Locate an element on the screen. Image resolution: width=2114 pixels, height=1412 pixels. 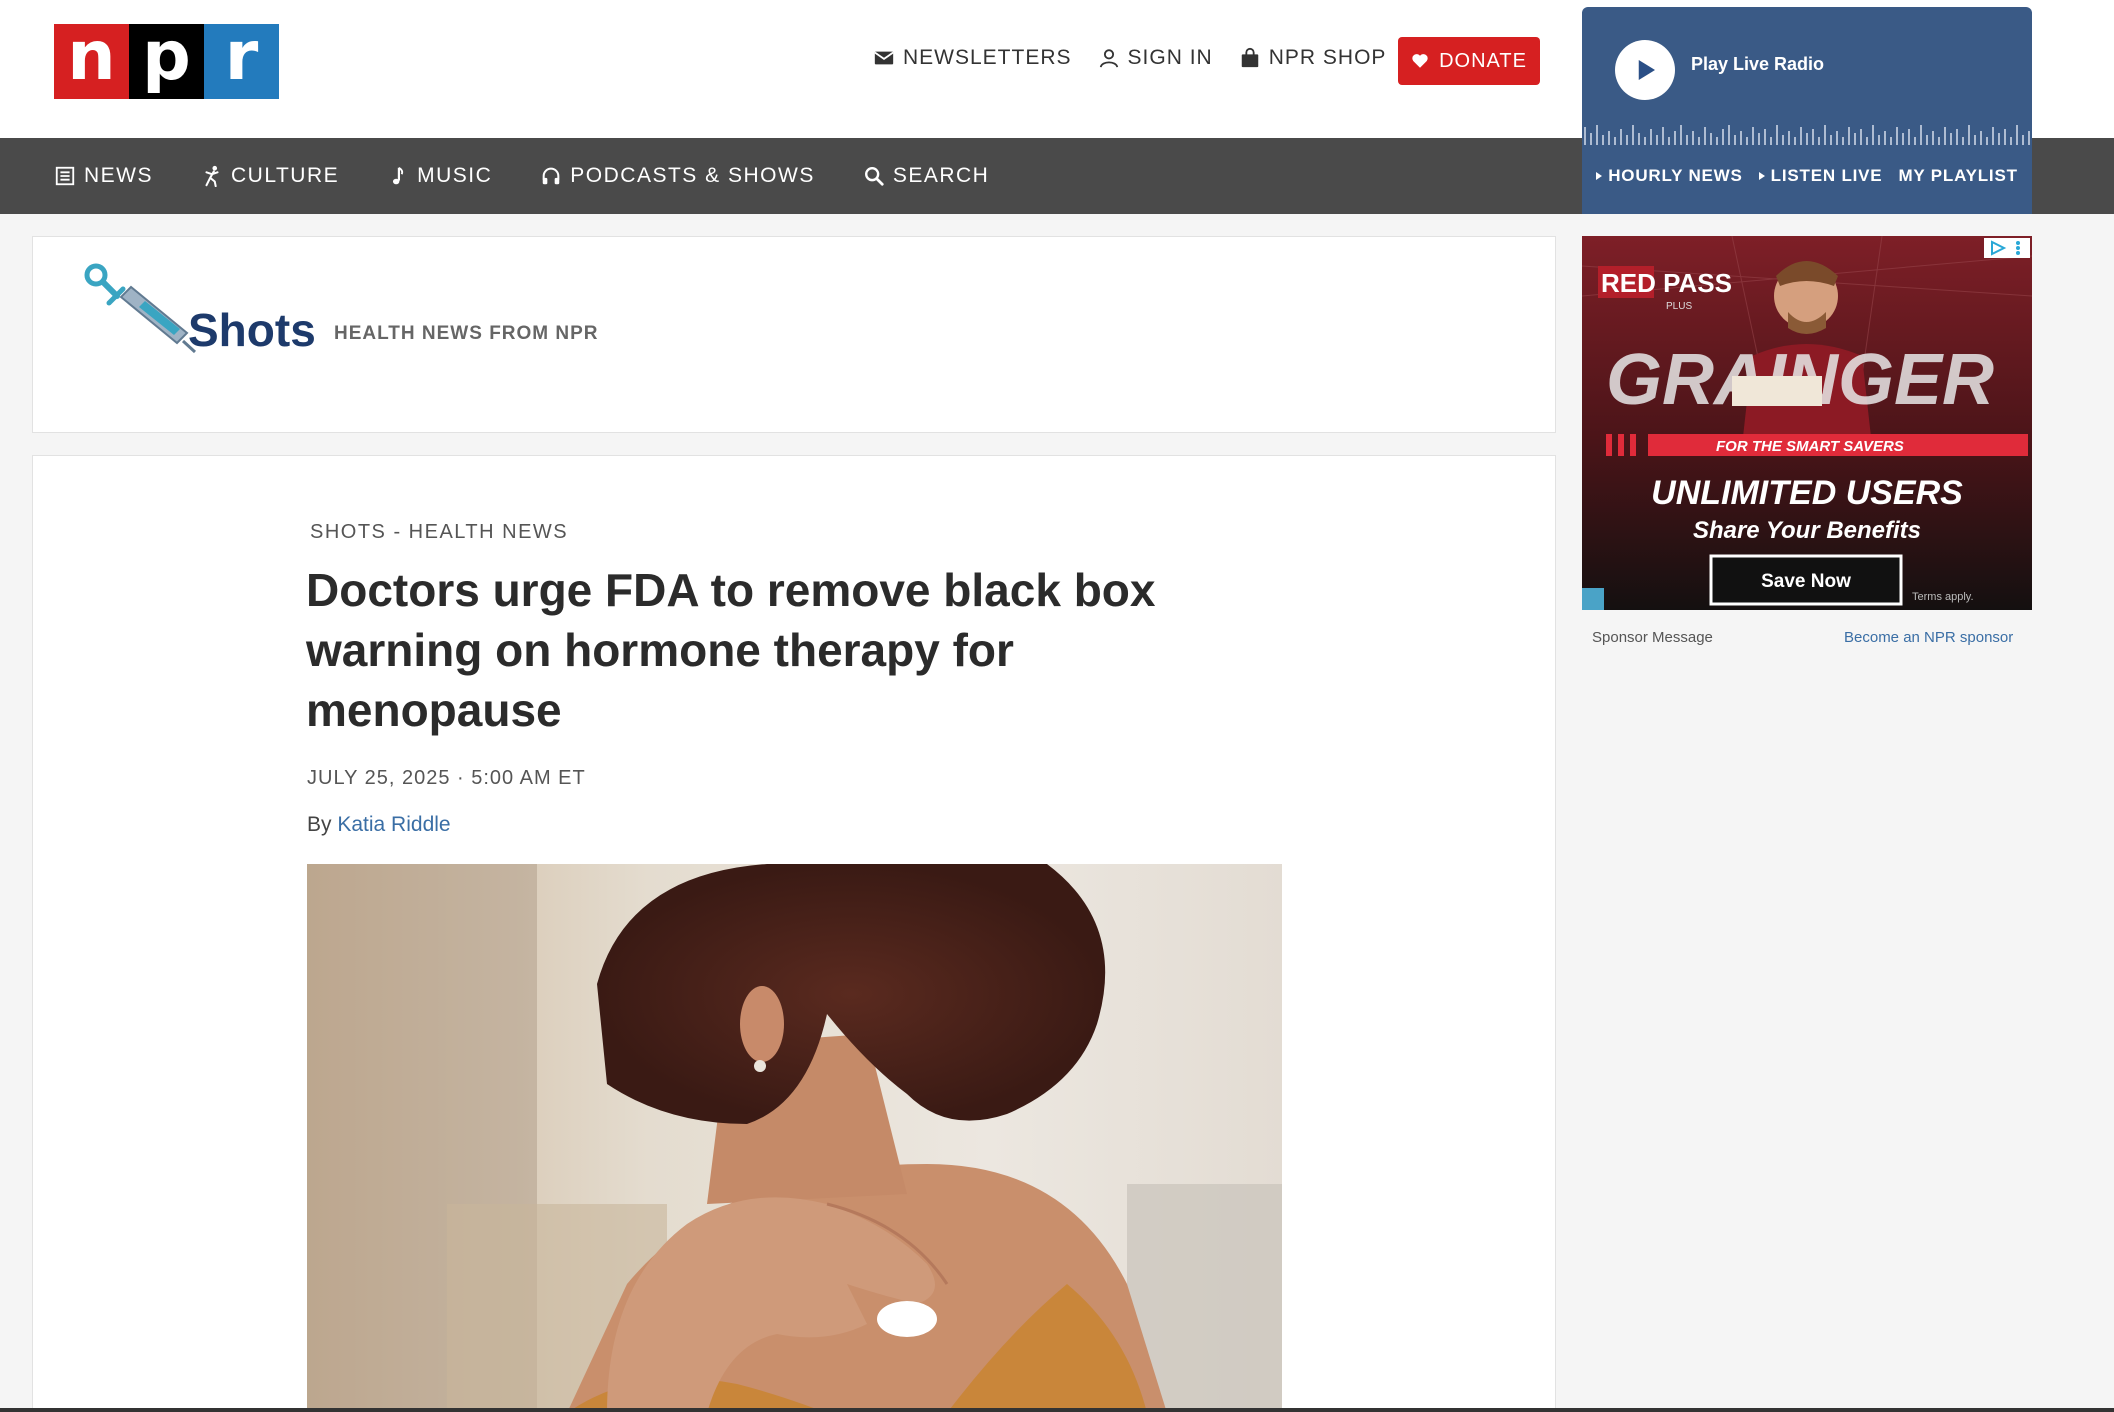
logo-letter-p: p is located at coordinates (166, 60).